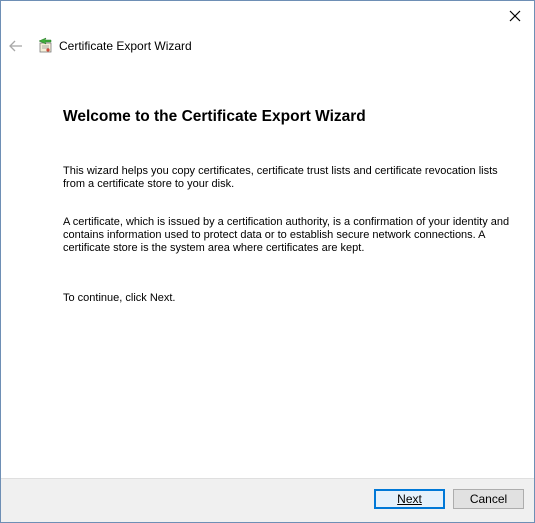  Describe the element at coordinates (46, 46) in the screenshot. I see `certificate-wizard-icon` at that location.